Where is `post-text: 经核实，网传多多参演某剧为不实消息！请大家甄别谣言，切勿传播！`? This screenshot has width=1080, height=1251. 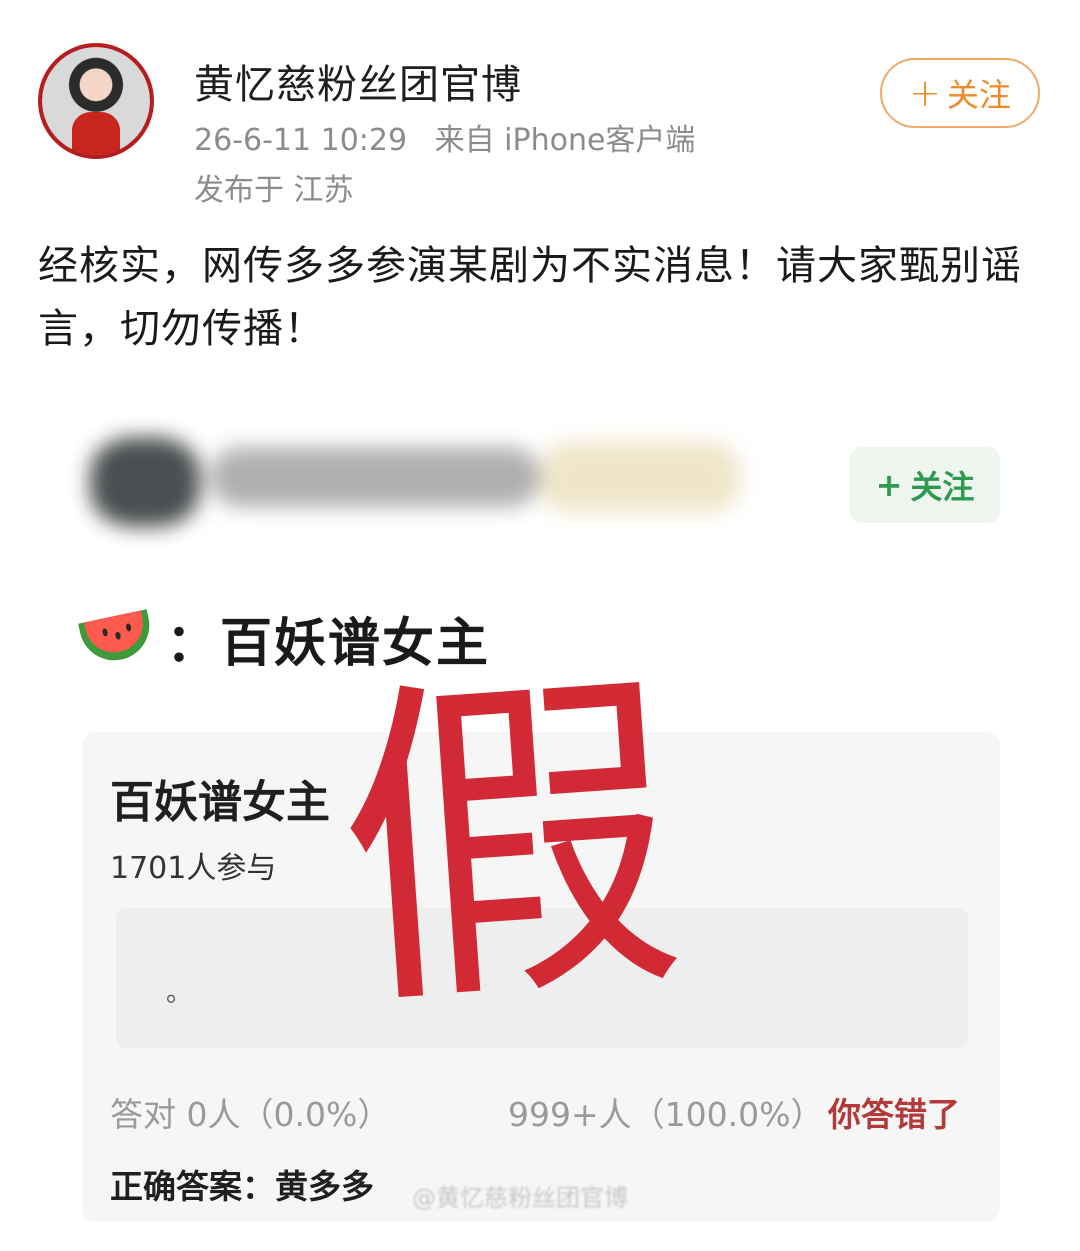 post-text: 经核实，网传多多参演某剧为不实消息！请大家甄别谣言，切勿传播！ is located at coordinates (530, 297).